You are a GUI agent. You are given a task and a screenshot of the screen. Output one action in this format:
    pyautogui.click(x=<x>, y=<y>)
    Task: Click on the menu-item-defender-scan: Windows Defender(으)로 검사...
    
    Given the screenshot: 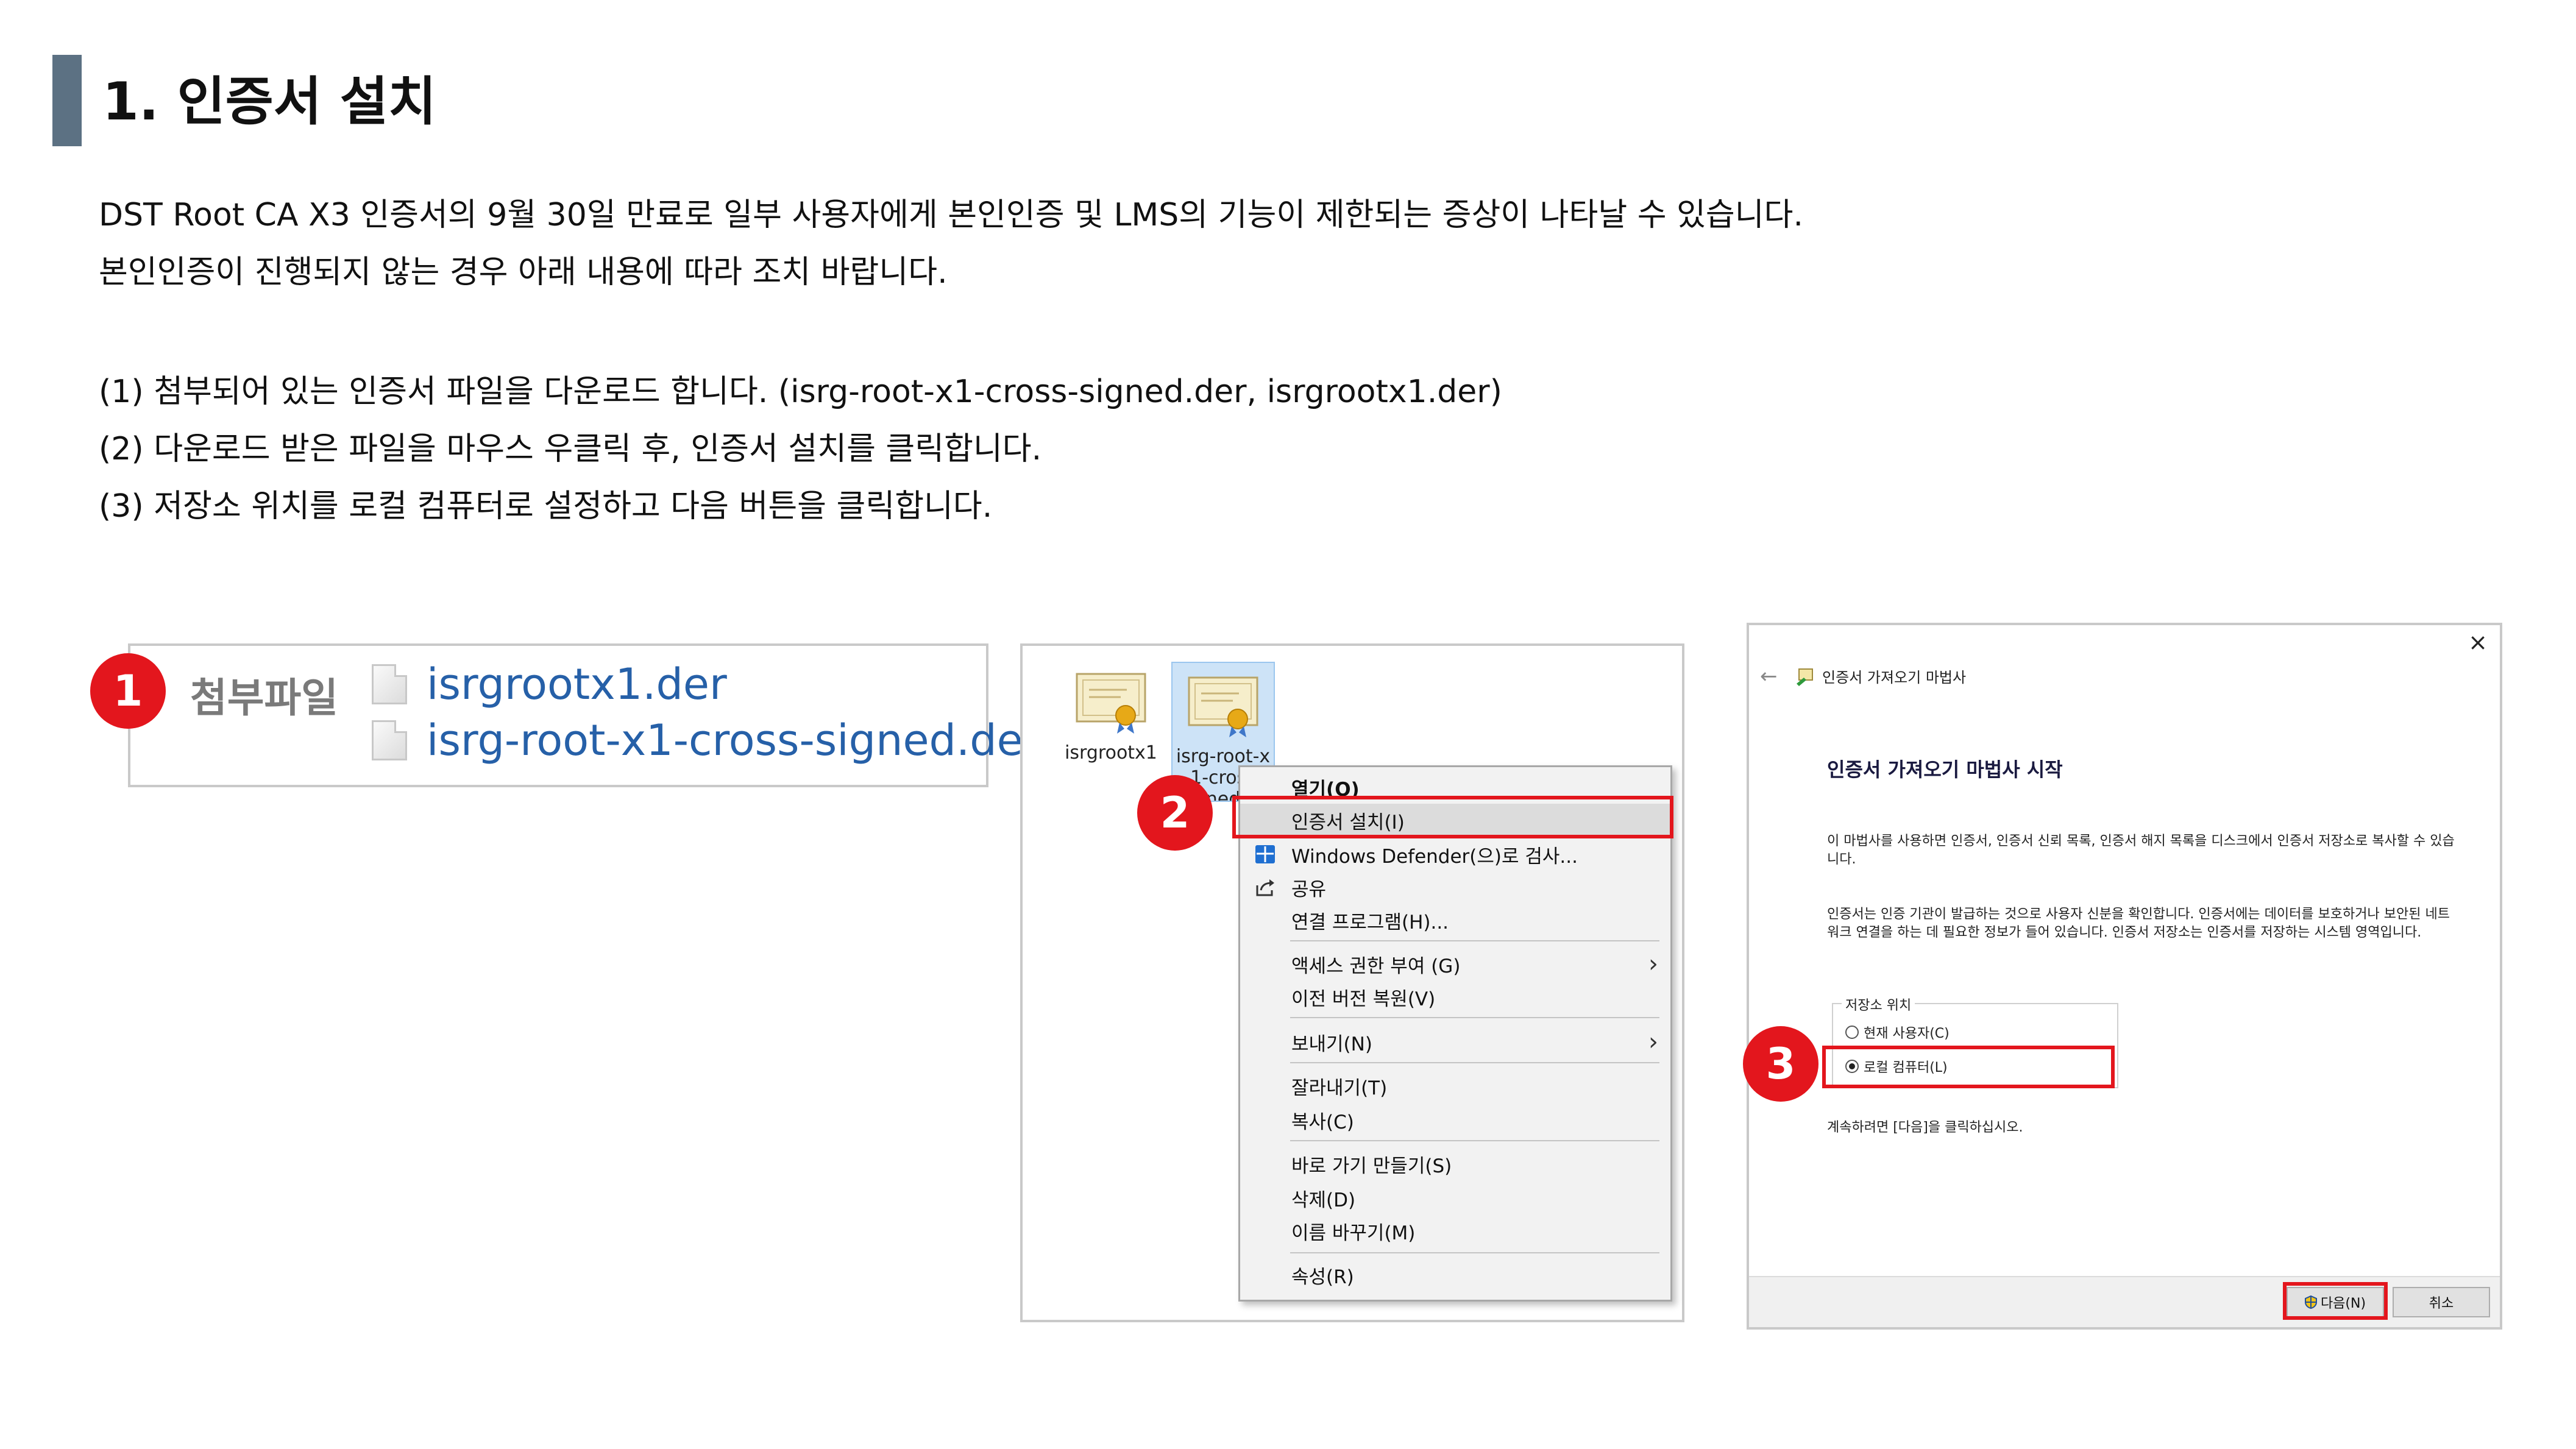 What is the action you would take?
    pyautogui.click(x=1455, y=854)
    